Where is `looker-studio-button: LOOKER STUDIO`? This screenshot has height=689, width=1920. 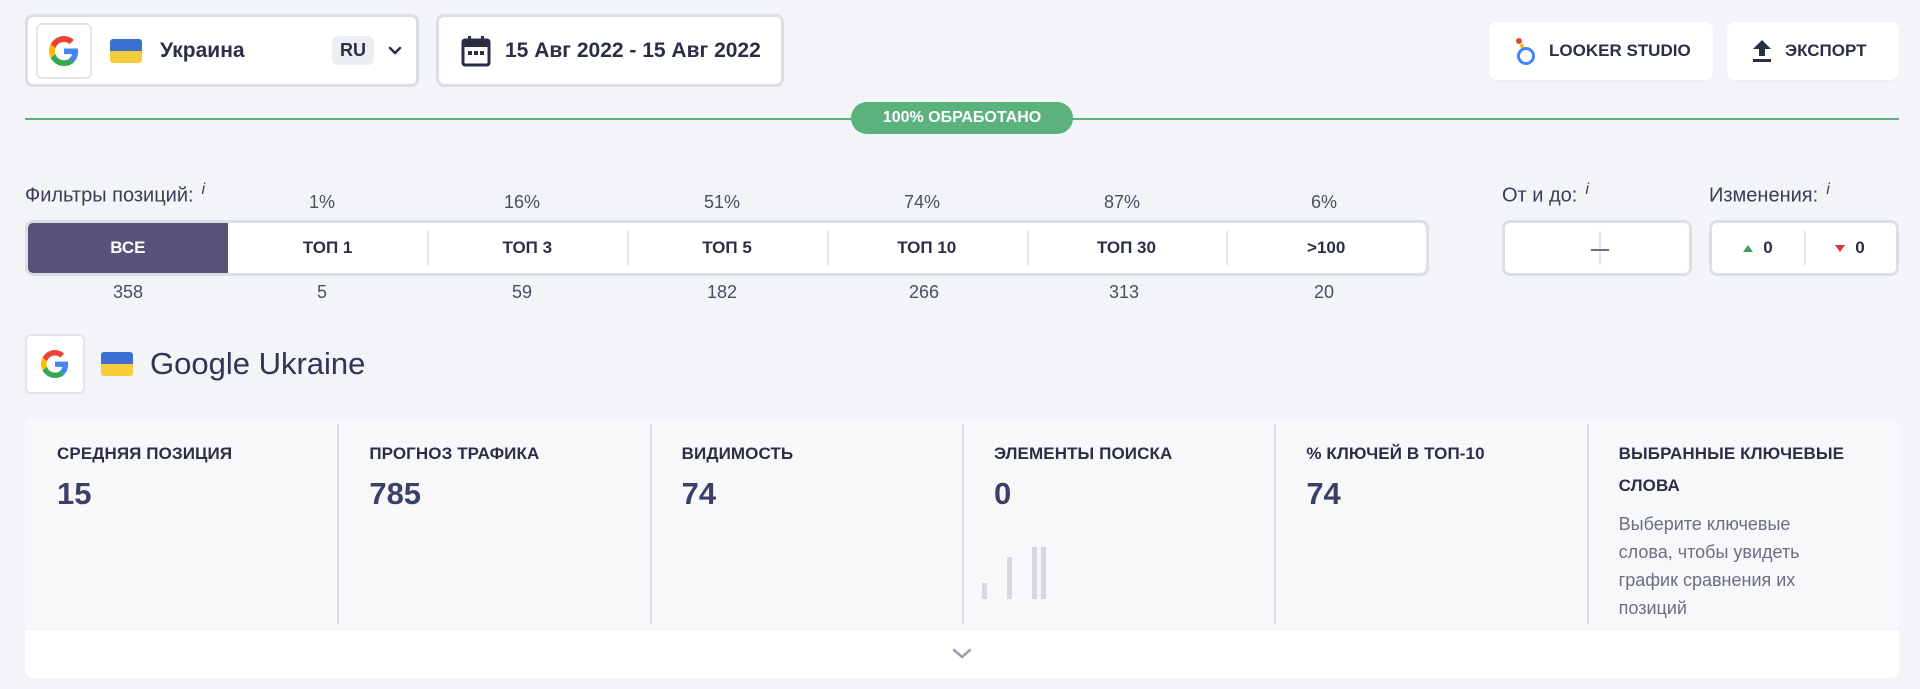
looker-studio-button: LOOKER STUDIO is located at coordinates (1601, 51).